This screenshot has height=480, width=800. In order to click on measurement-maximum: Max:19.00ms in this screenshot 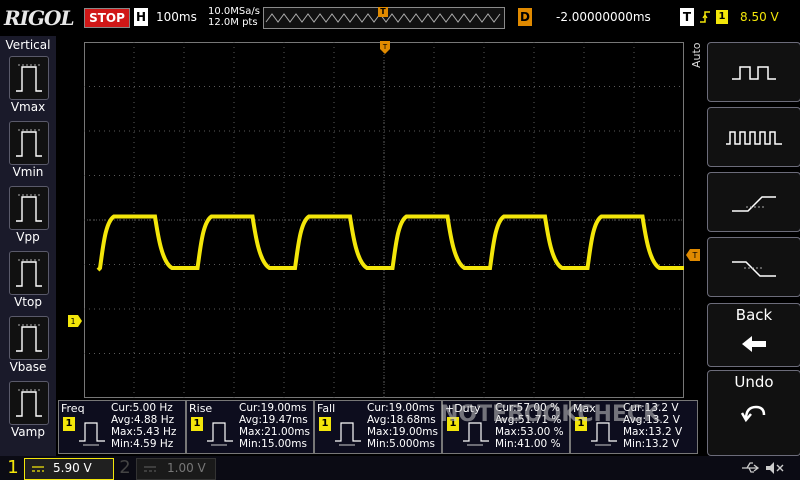, I will do `click(403, 432)`.